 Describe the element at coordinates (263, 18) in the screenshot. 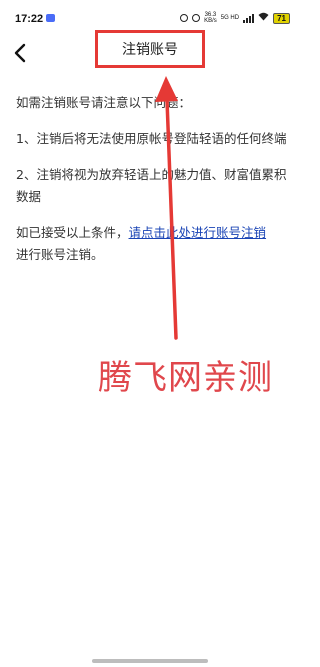

I see `wifi-icon` at that location.